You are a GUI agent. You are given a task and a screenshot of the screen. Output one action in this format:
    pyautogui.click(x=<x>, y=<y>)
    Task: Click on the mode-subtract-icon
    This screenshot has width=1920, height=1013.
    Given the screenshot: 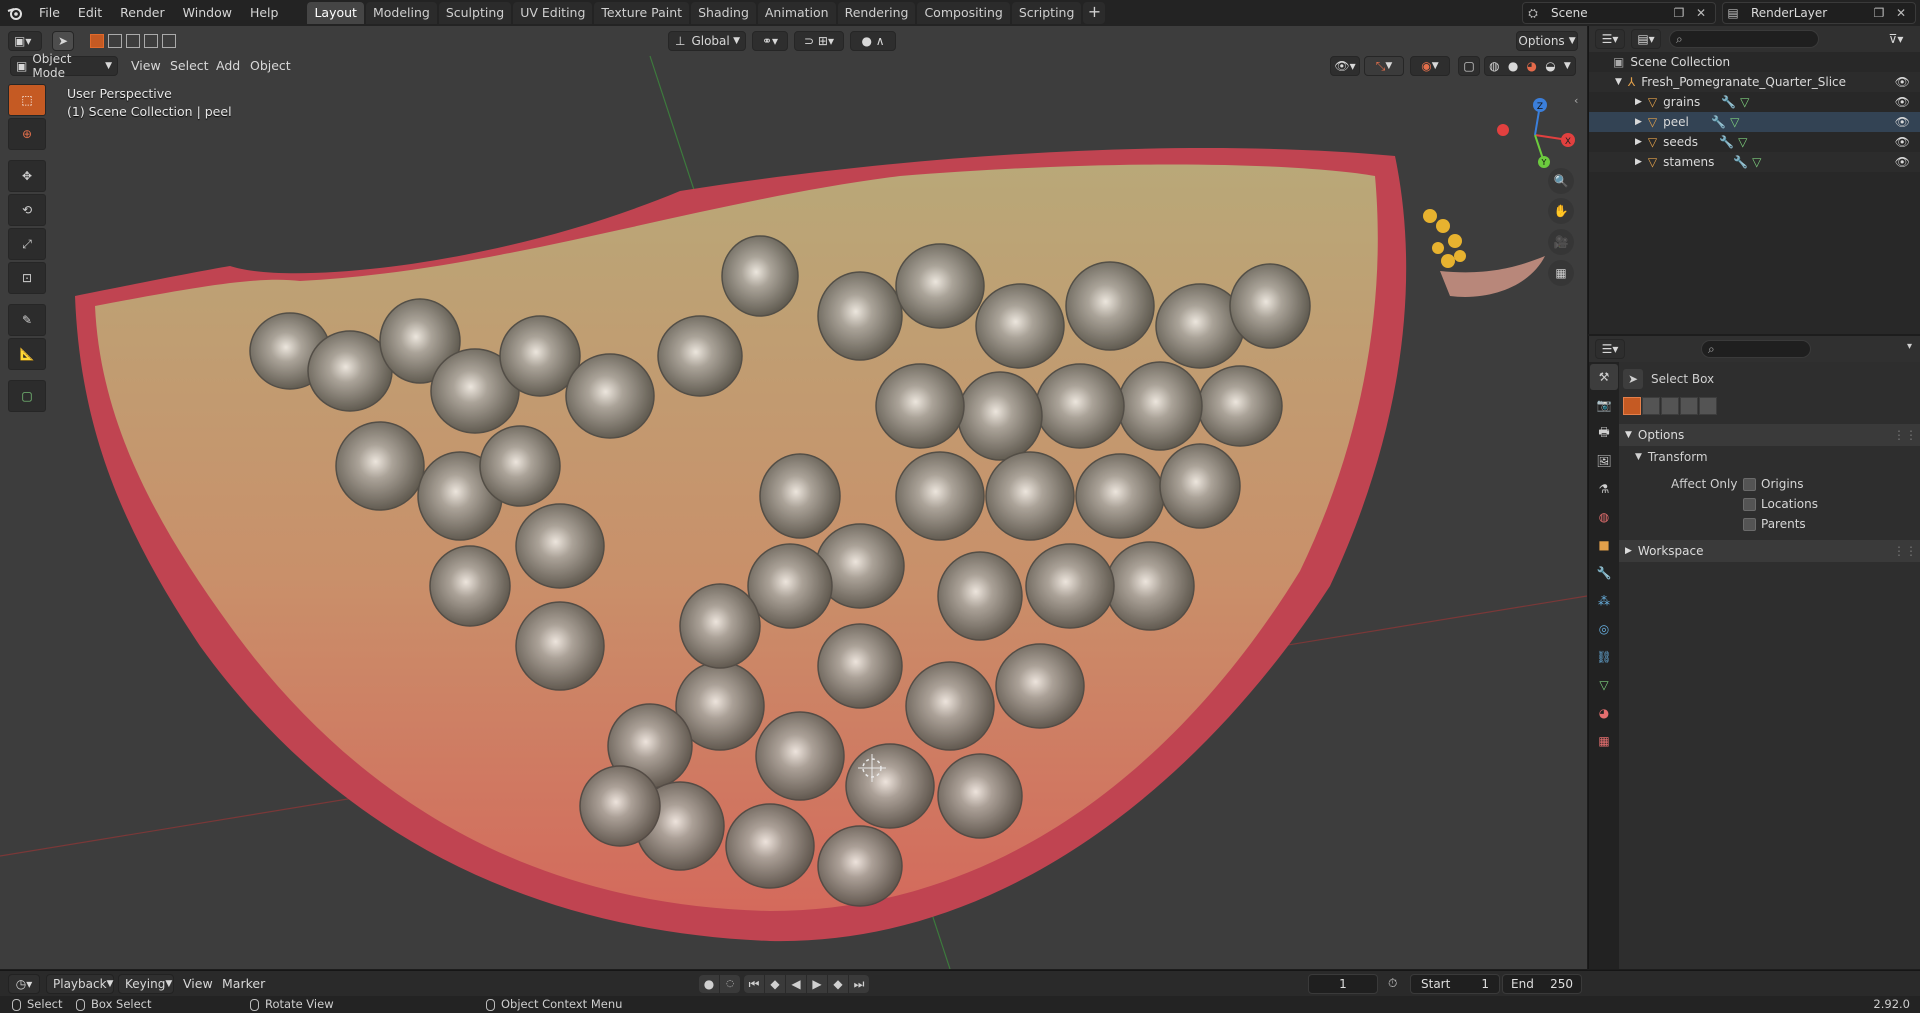 What is the action you would take?
    pyautogui.click(x=1670, y=406)
    